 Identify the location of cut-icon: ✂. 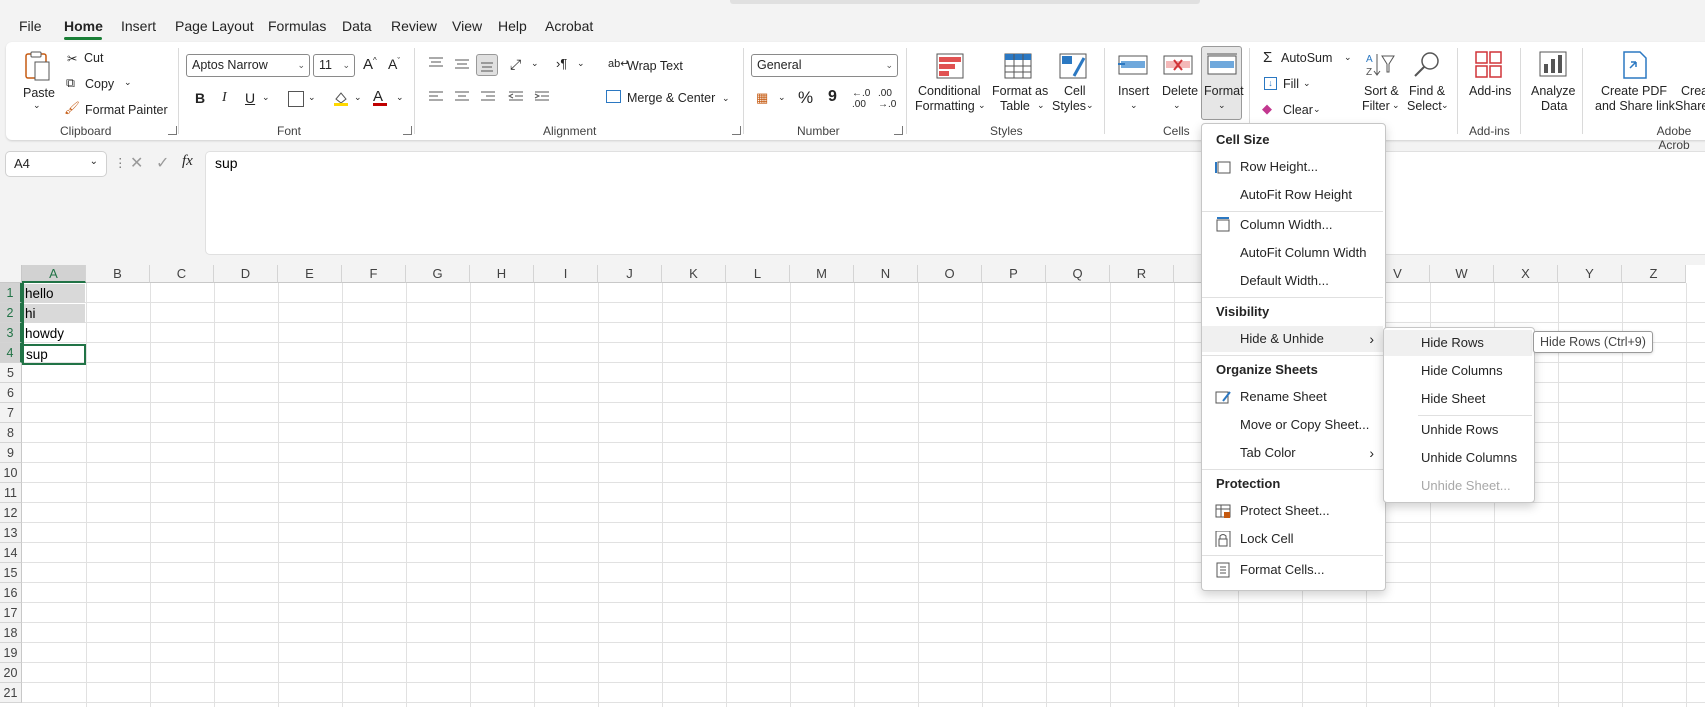
(72, 58).